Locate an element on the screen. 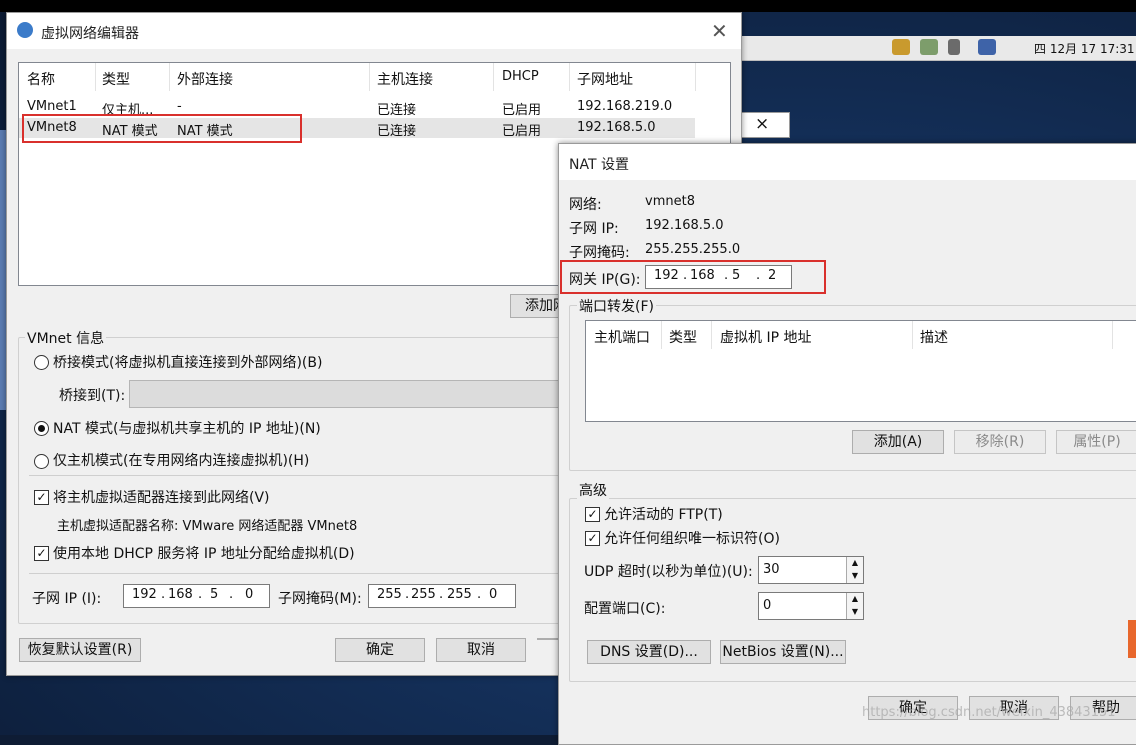  subnet-ip-value: 192.168.5.0 is located at coordinates (684, 225).